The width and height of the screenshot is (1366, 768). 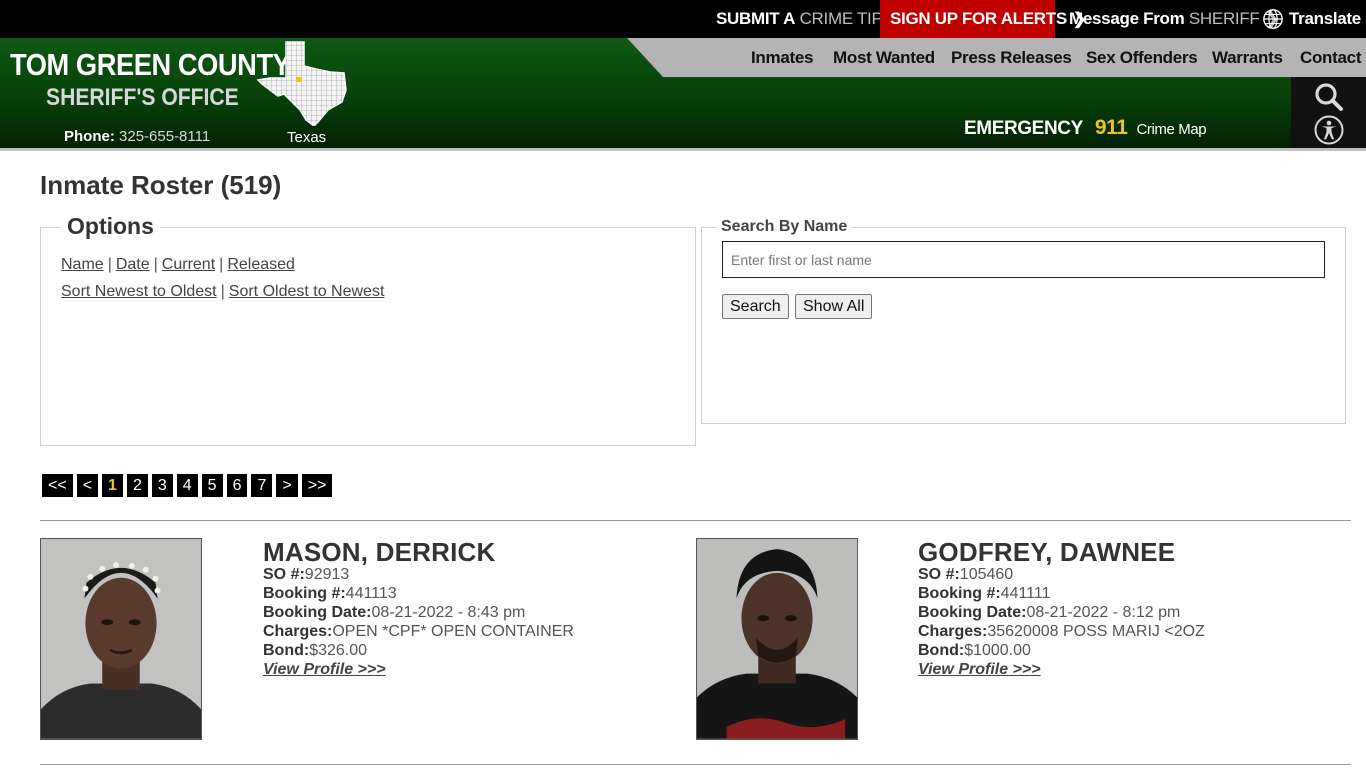 I want to click on inmate-booking-date: Booking Date:08-21-2022 - 8:43 pm, so click(x=394, y=613).